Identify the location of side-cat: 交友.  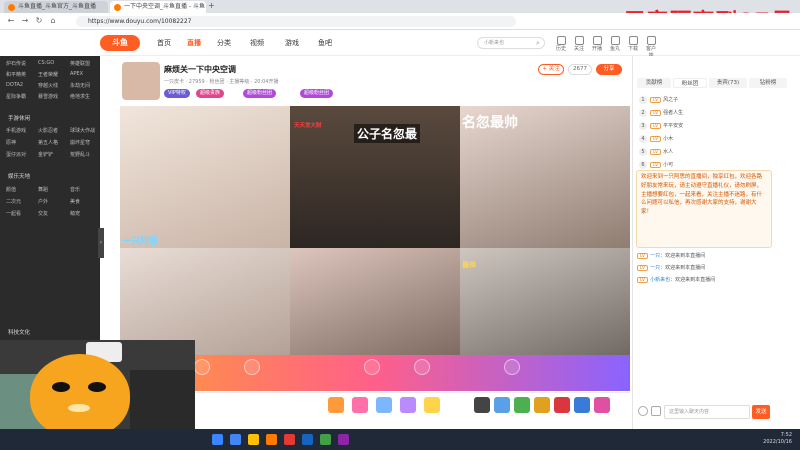
(43, 213).